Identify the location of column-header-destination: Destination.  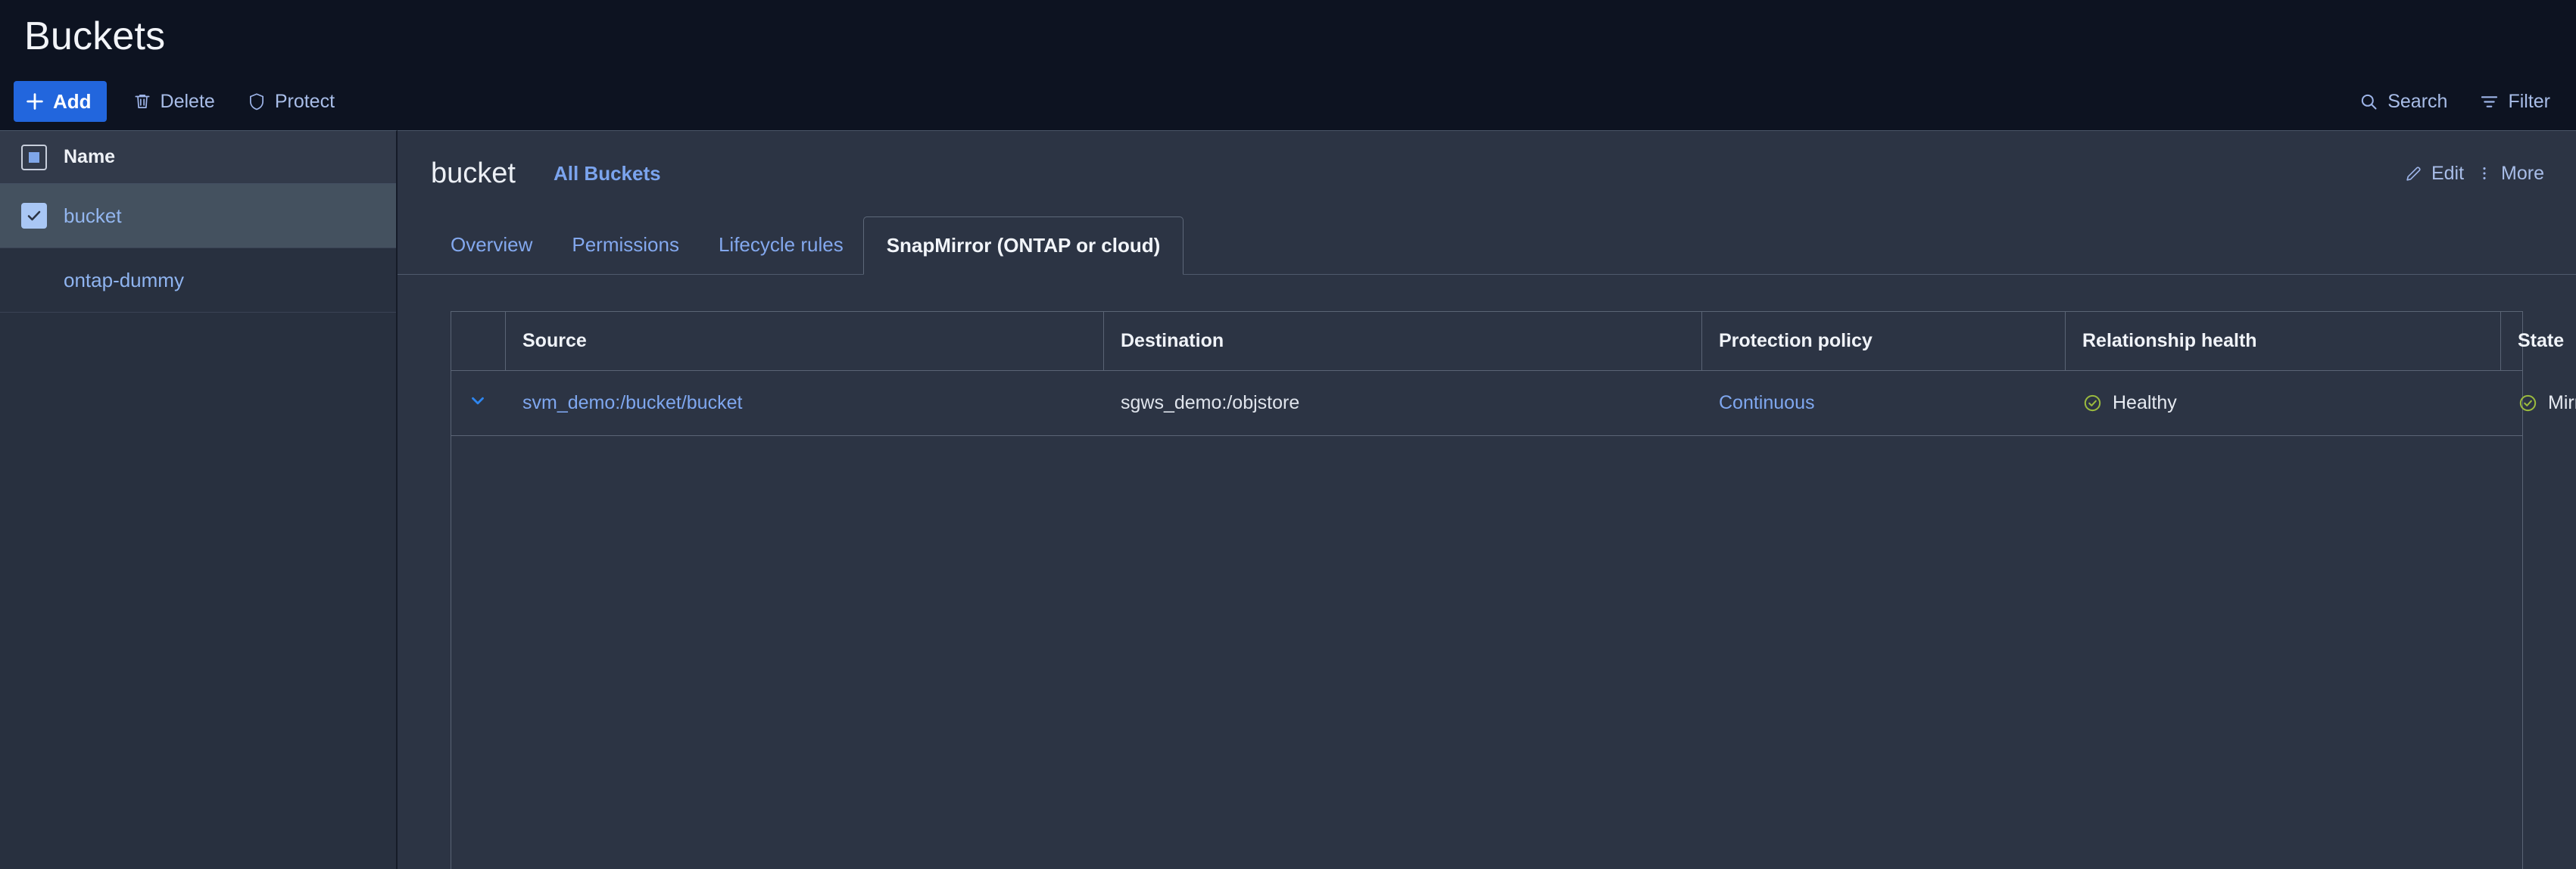
(1402, 341).